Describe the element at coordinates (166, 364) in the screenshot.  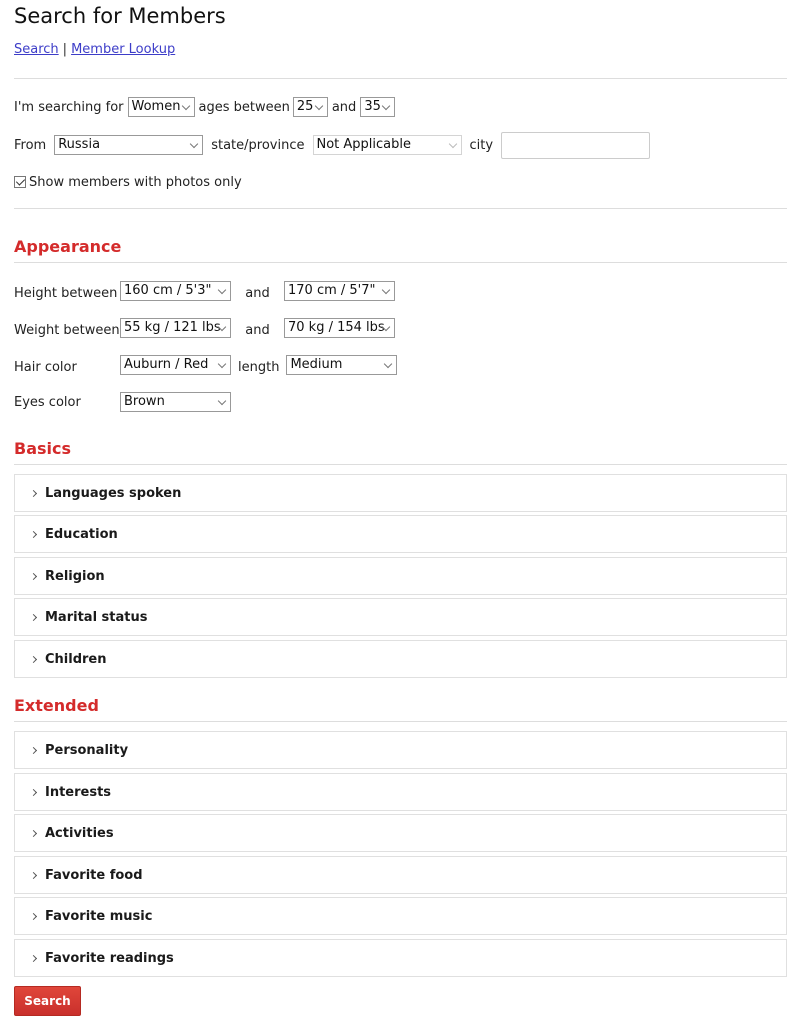
I see `hair-color-value: Auburn / Red` at that location.